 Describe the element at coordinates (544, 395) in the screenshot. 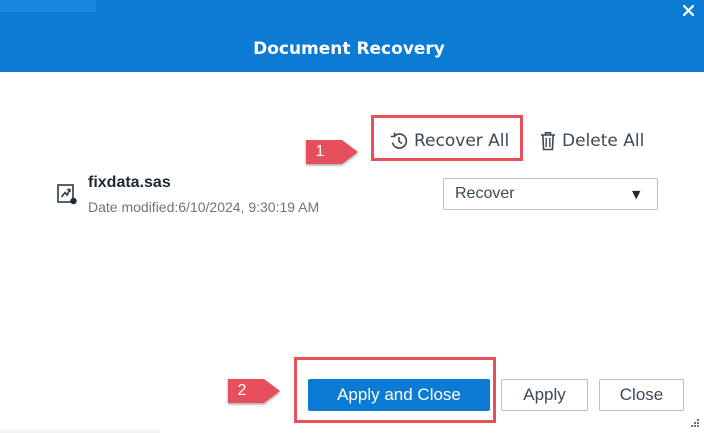

I see `apply-button: Apply` at that location.